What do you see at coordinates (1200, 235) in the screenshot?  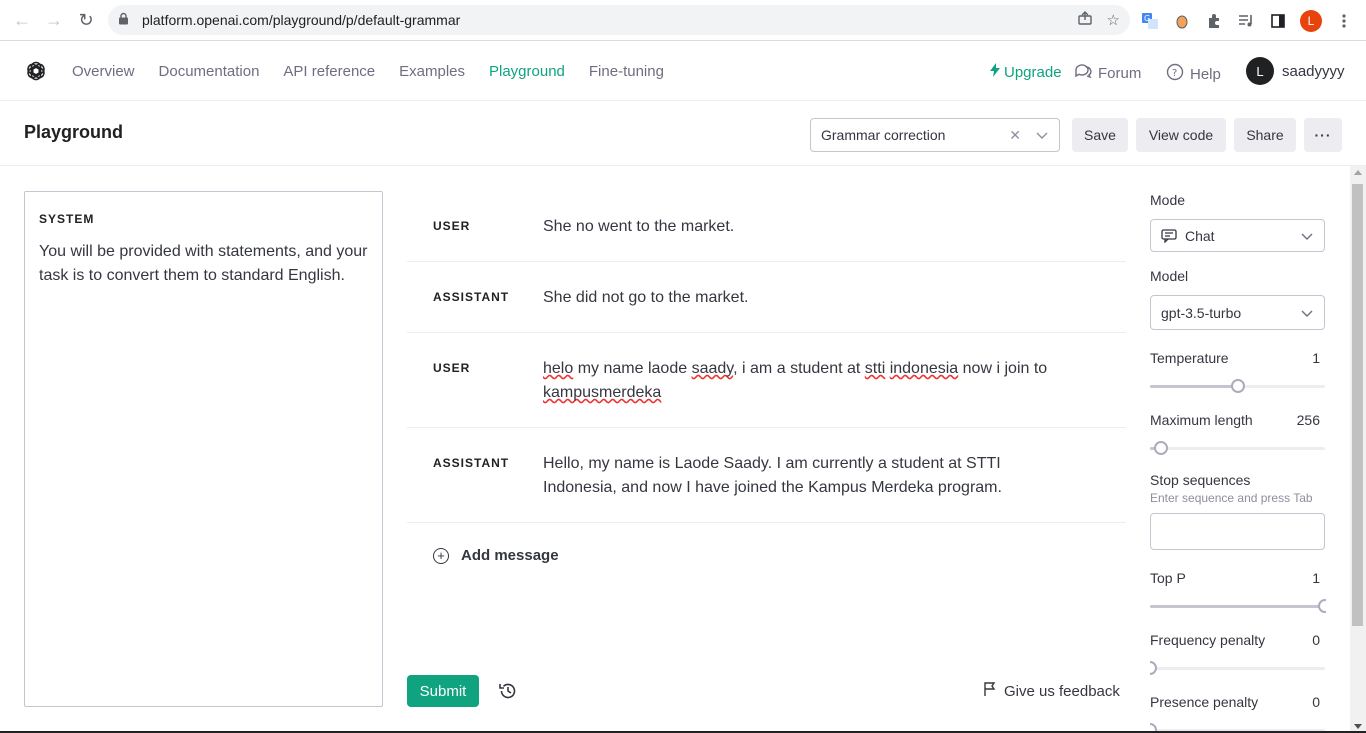 I see `mode-value: Chat` at bounding box center [1200, 235].